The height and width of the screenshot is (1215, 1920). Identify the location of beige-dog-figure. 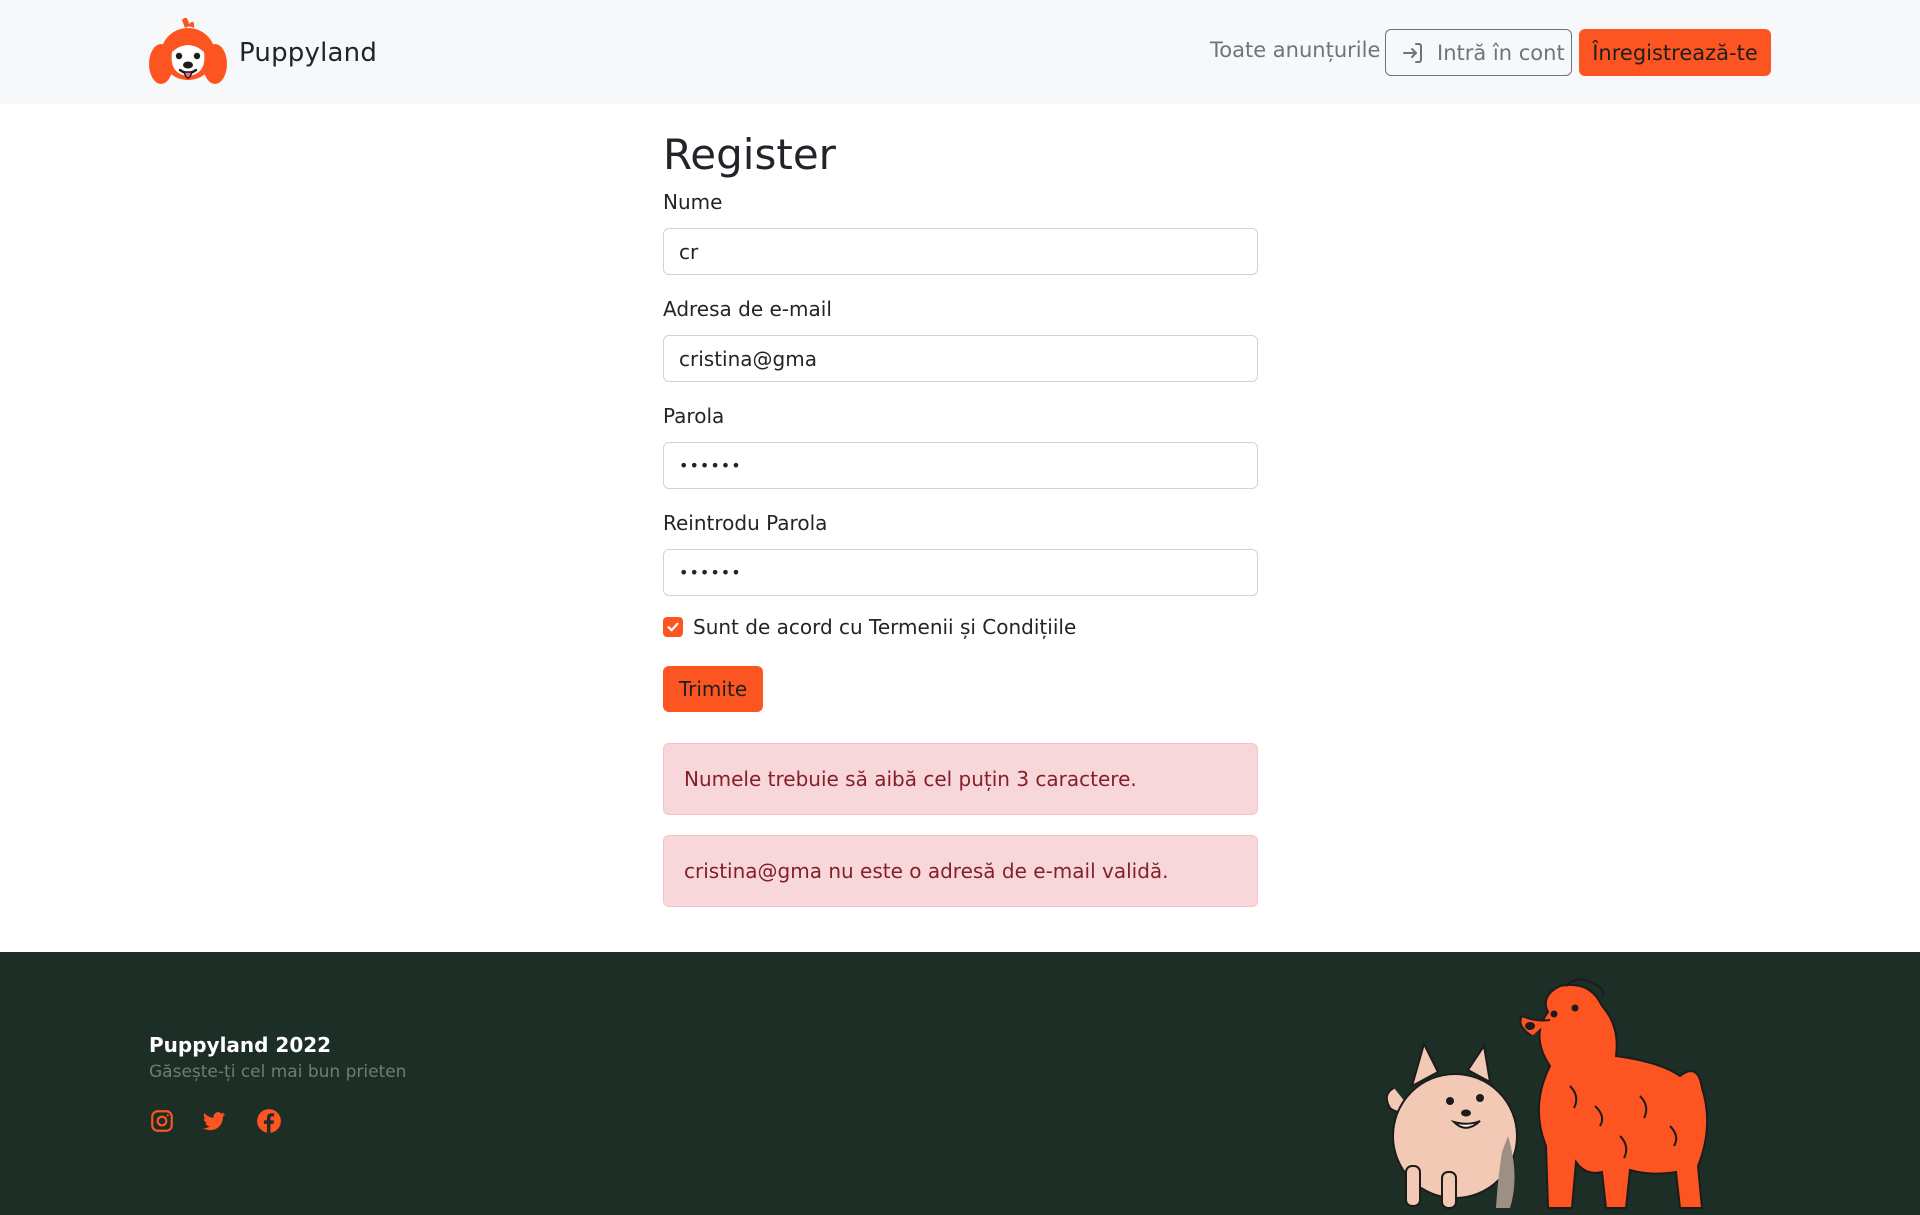
(1451, 1125).